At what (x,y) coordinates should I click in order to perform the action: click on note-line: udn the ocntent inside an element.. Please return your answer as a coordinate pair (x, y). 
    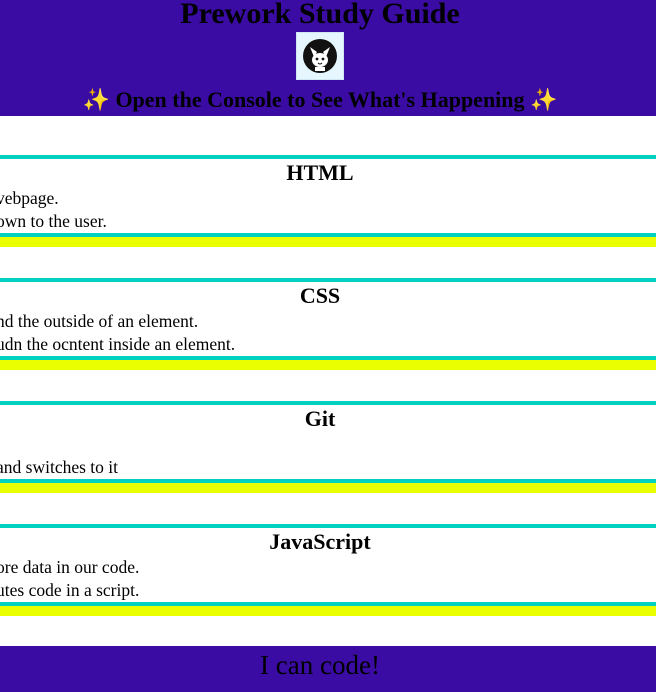
    Looking at the image, I should click on (118, 344).